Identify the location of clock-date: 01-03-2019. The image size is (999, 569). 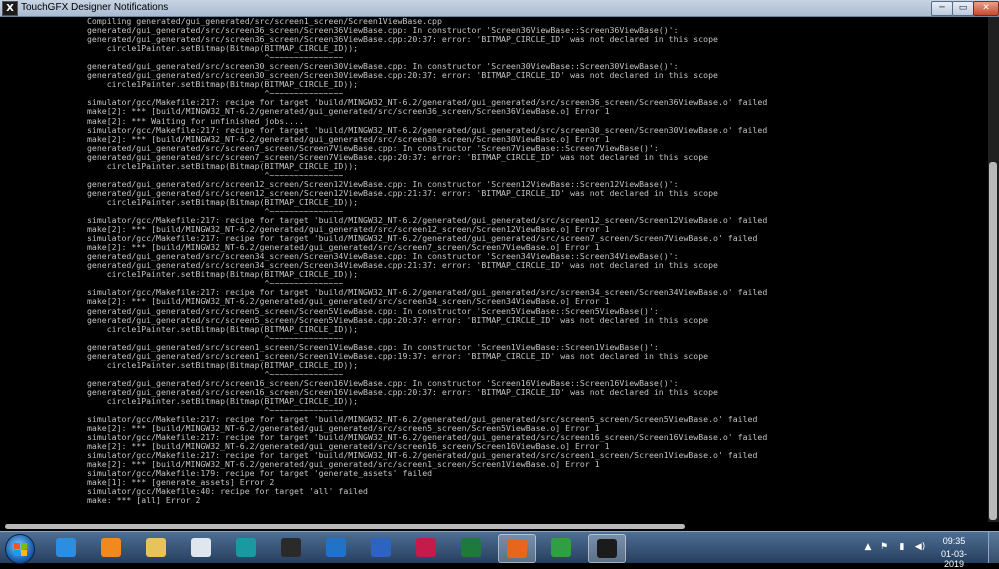
(954, 559).